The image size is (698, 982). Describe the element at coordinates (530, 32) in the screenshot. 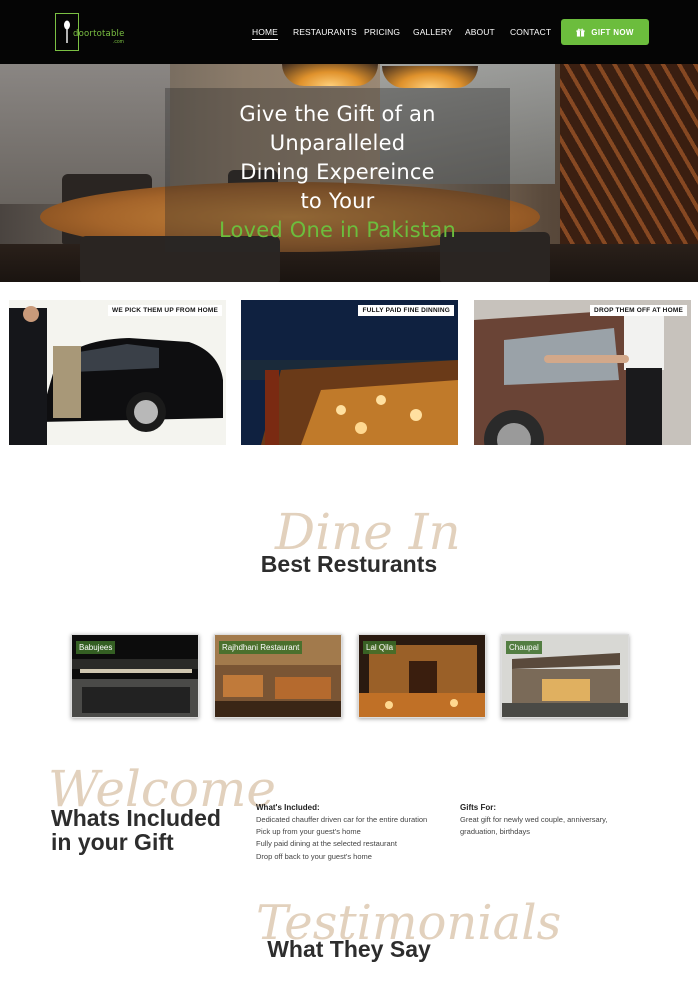

I see `nav-contact: CONTACT` at that location.